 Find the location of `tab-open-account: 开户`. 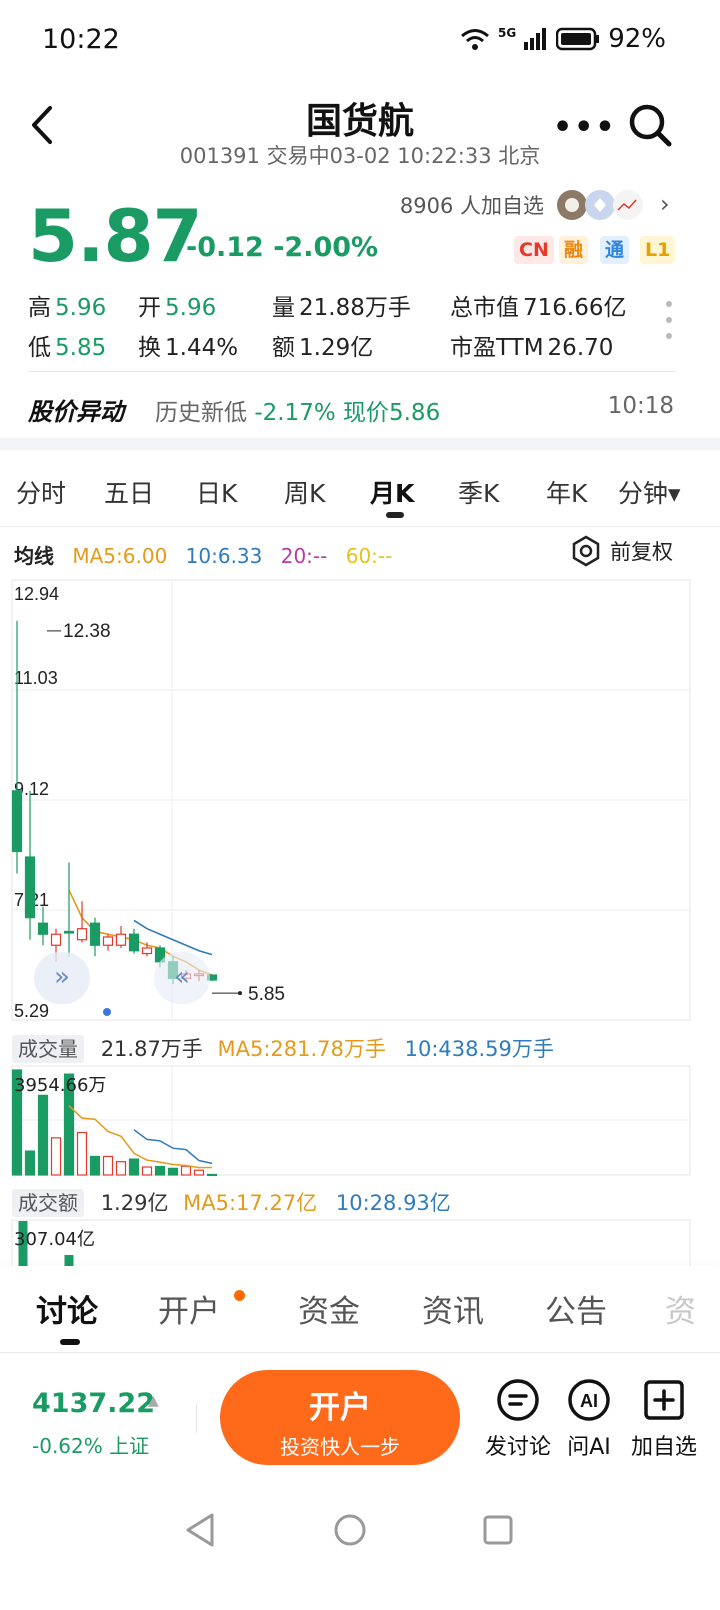

tab-open-account: 开户 is located at coordinates (189, 1308).